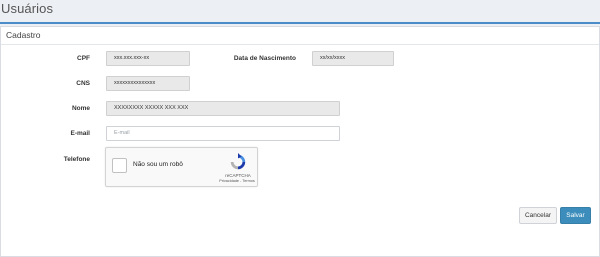  Describe the element at coordinates (148, 83) in the screenshot. I see `cns-field: xxxxxxxxxxxxxxx` at that location.